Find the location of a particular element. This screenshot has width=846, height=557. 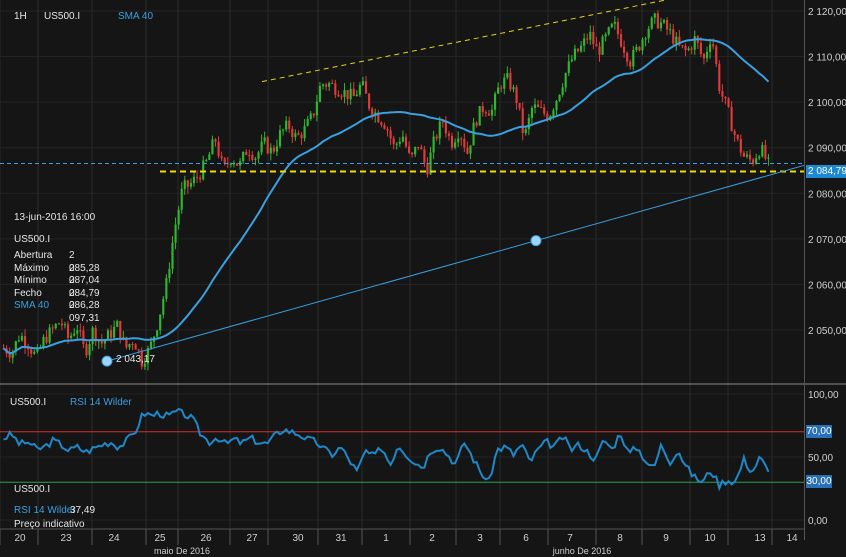

time-tick-label: 2 is located at coordinates (432, 538).